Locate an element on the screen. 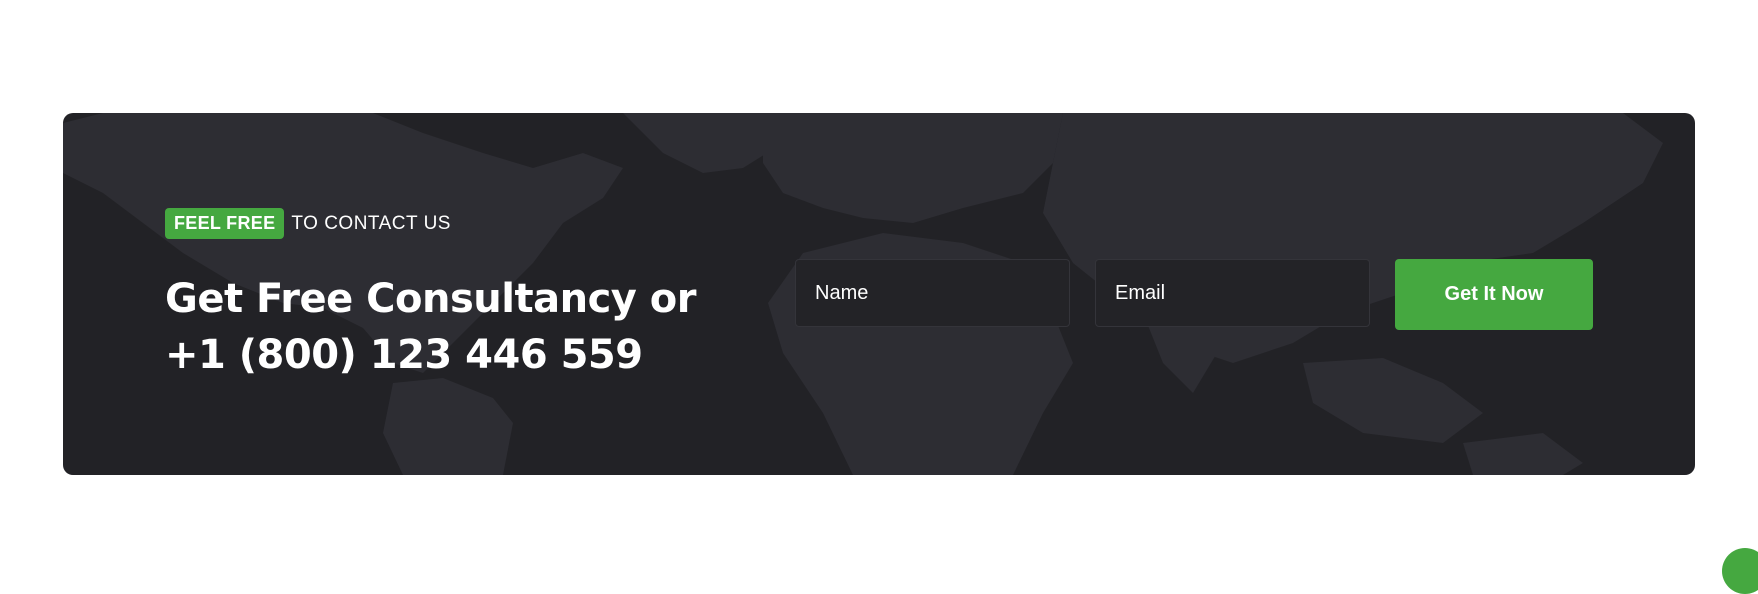 This screenshot has width=1758, height=594. name-input is located at coordinates (932, 293).